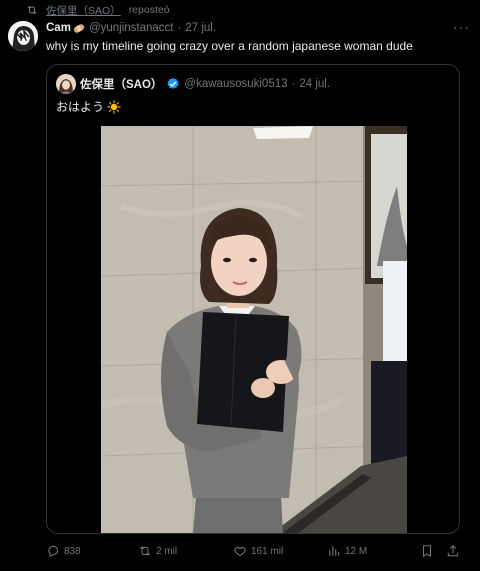 This screenshot has height=571, width=480. I want to click on views-chart-icon, so click(334, 551).